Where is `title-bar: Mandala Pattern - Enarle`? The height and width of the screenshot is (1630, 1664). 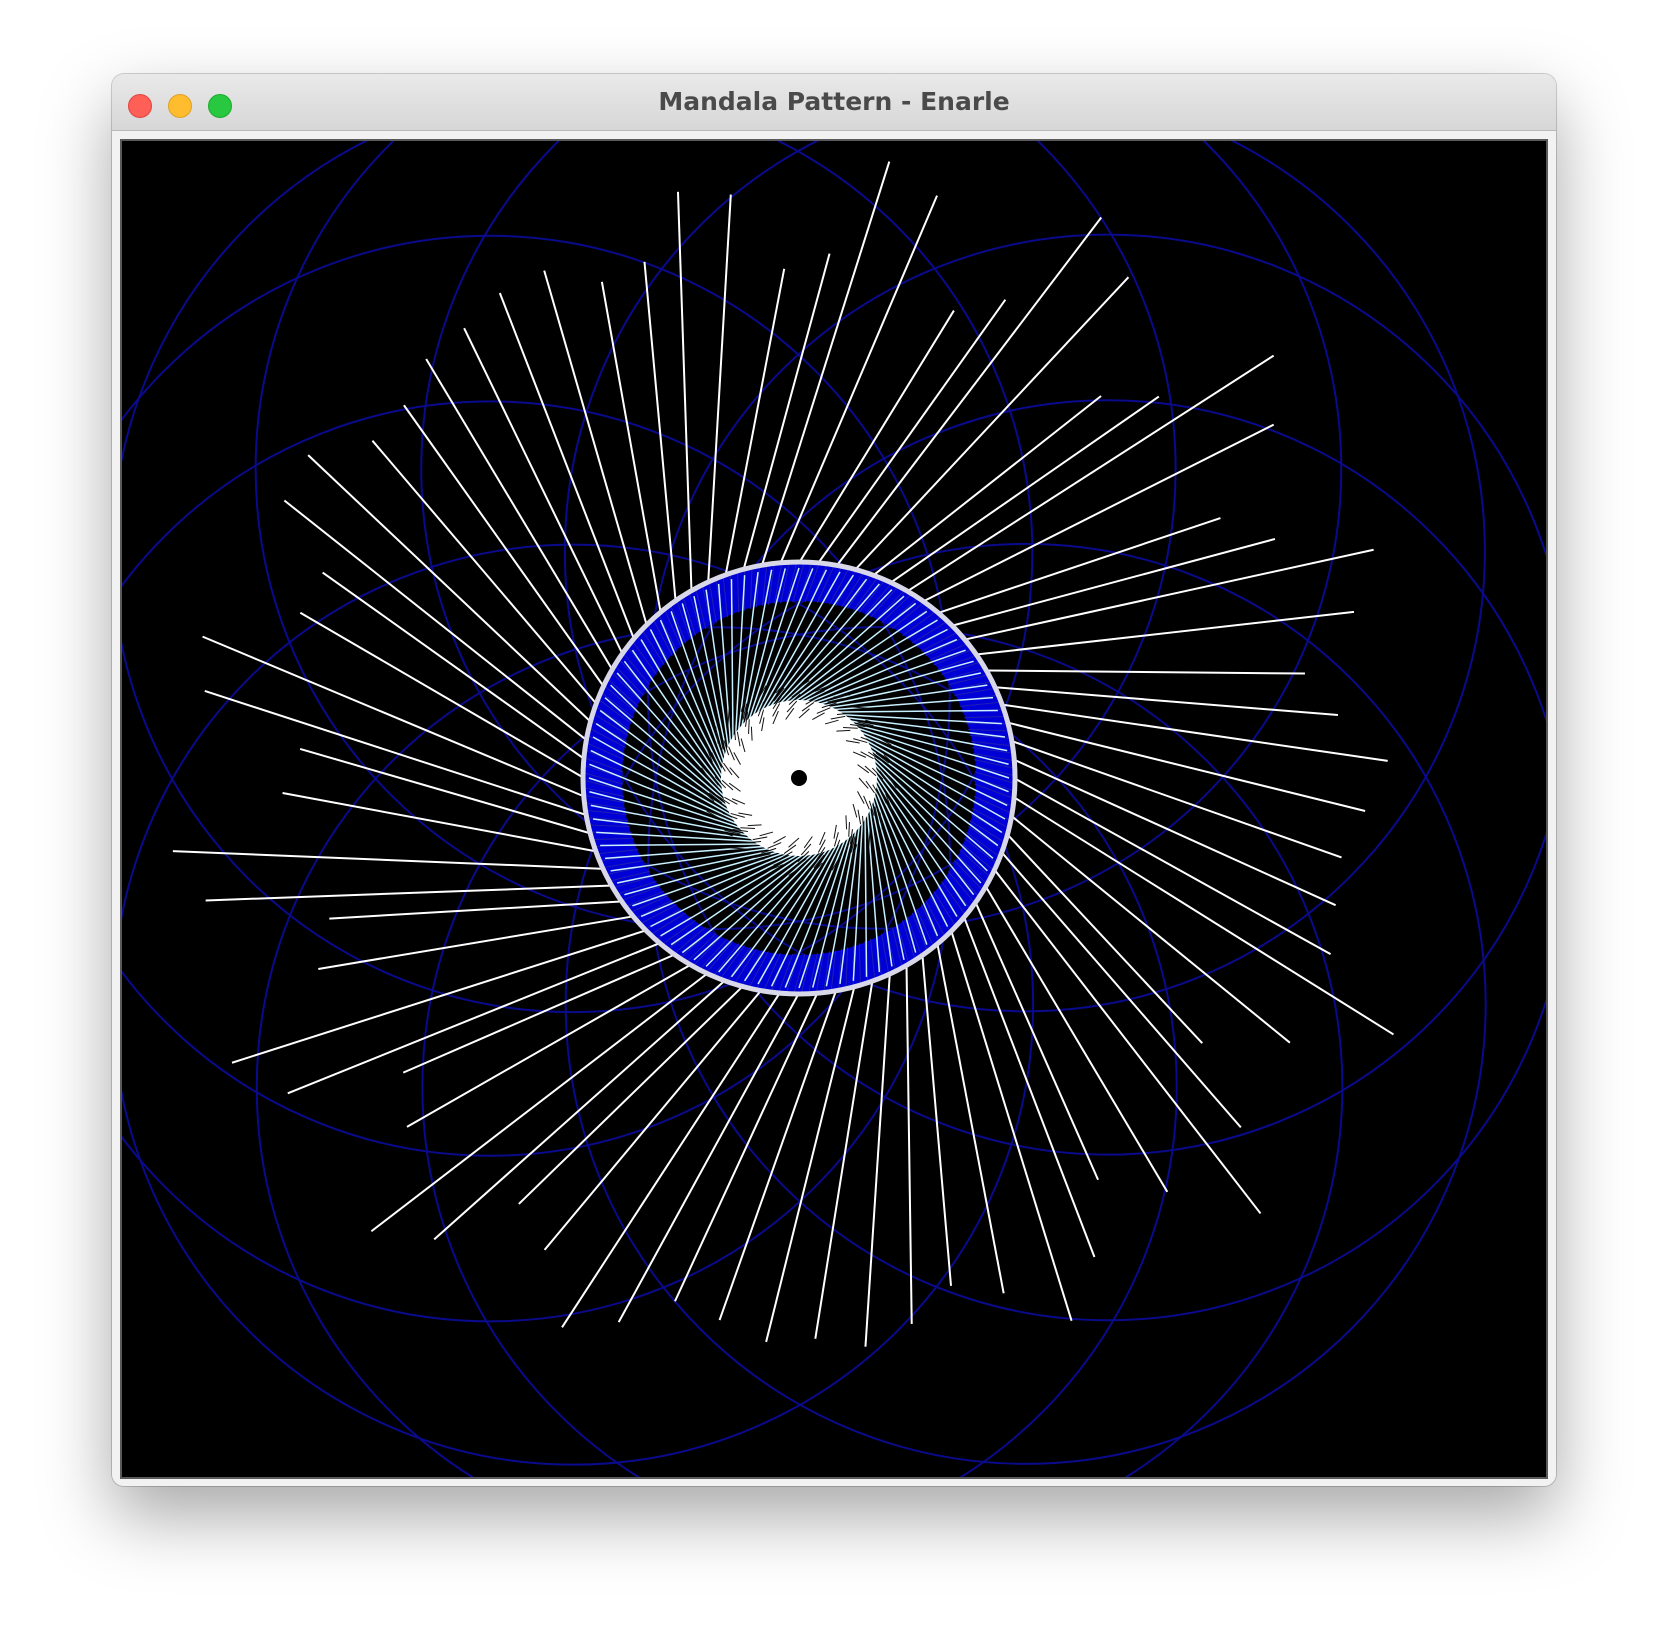 title-bar: Mandala Pattern - Enarle is located at coordinates (834, 102).